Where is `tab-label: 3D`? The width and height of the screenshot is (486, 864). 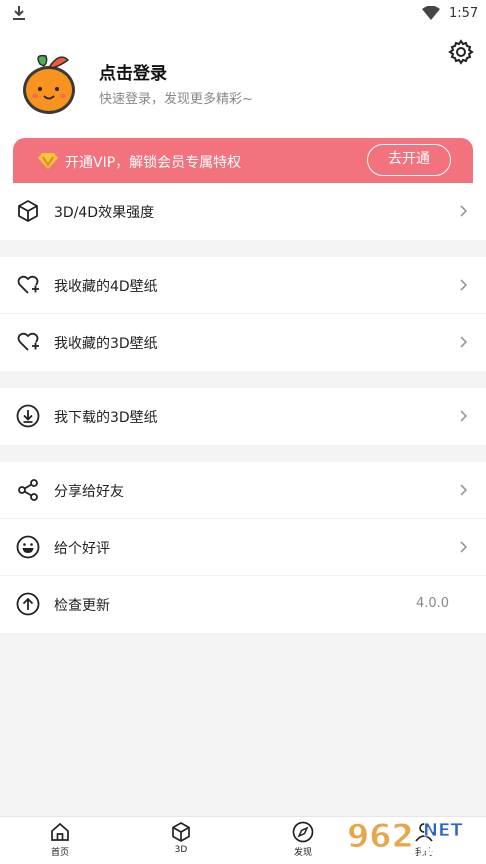 tab-label: 3D is located at coordinates (181, 850).